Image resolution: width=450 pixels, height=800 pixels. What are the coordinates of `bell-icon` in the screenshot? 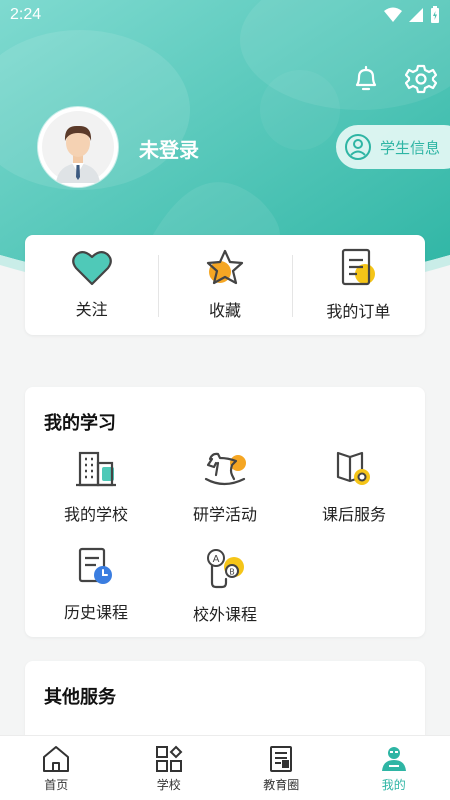 It's located at (366, 78).